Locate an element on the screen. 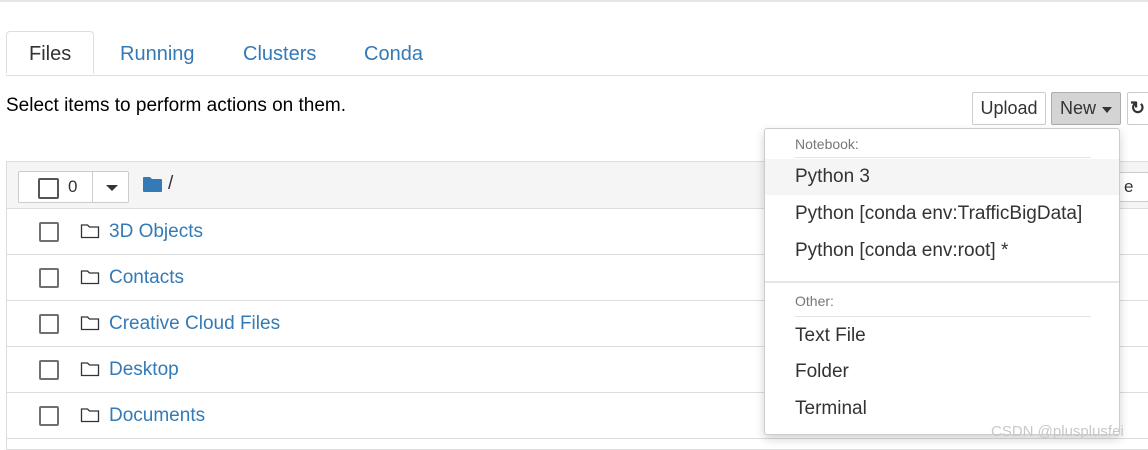  file-link: Contacts is located at coordinates (146, 278).